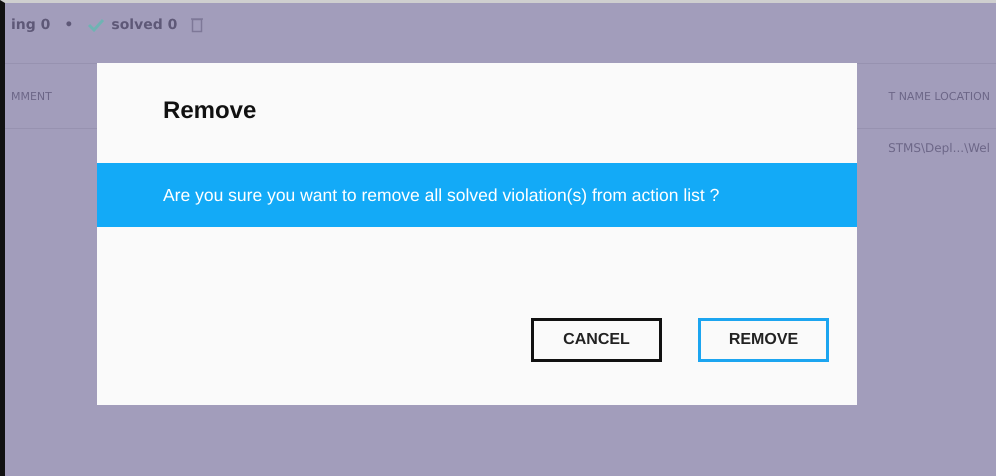 Image resolution: width=996 pixels, height=476 pixels. What do you see at coordinates (763, 340) in the screenshot?
I see `remove-button: REMOVE` at bounding box center [763, 340].